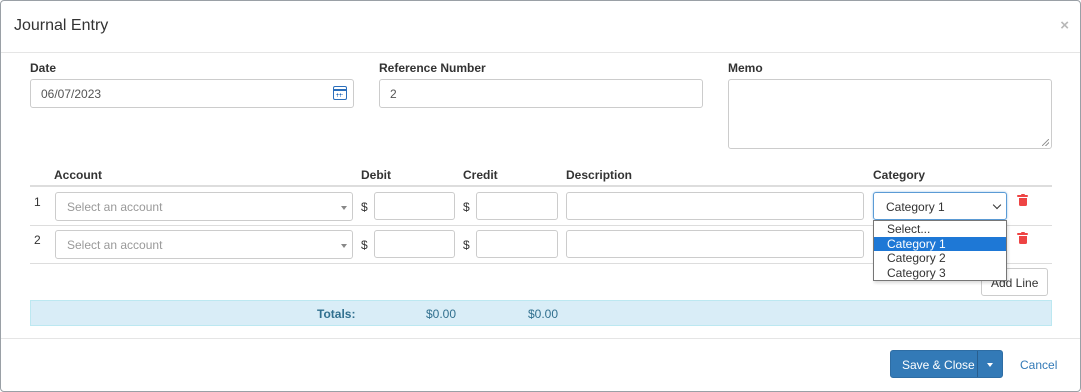 Image resolution: width=1081 pixels, height=392 pixels. Describe the element at coordinates (540, 338) in the screenshot. I see `footer-divider` at that location.